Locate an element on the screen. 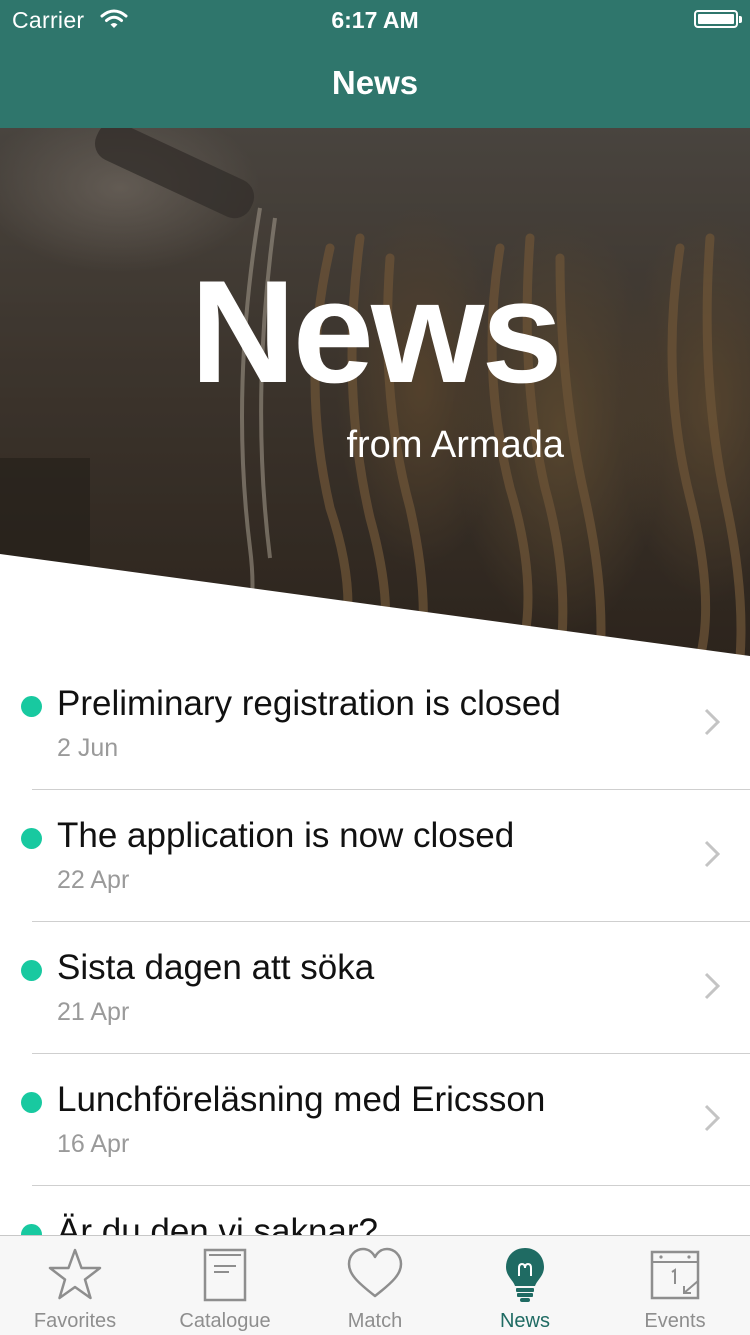  hero-diagonal-edge is located at coordinates (375, 606).